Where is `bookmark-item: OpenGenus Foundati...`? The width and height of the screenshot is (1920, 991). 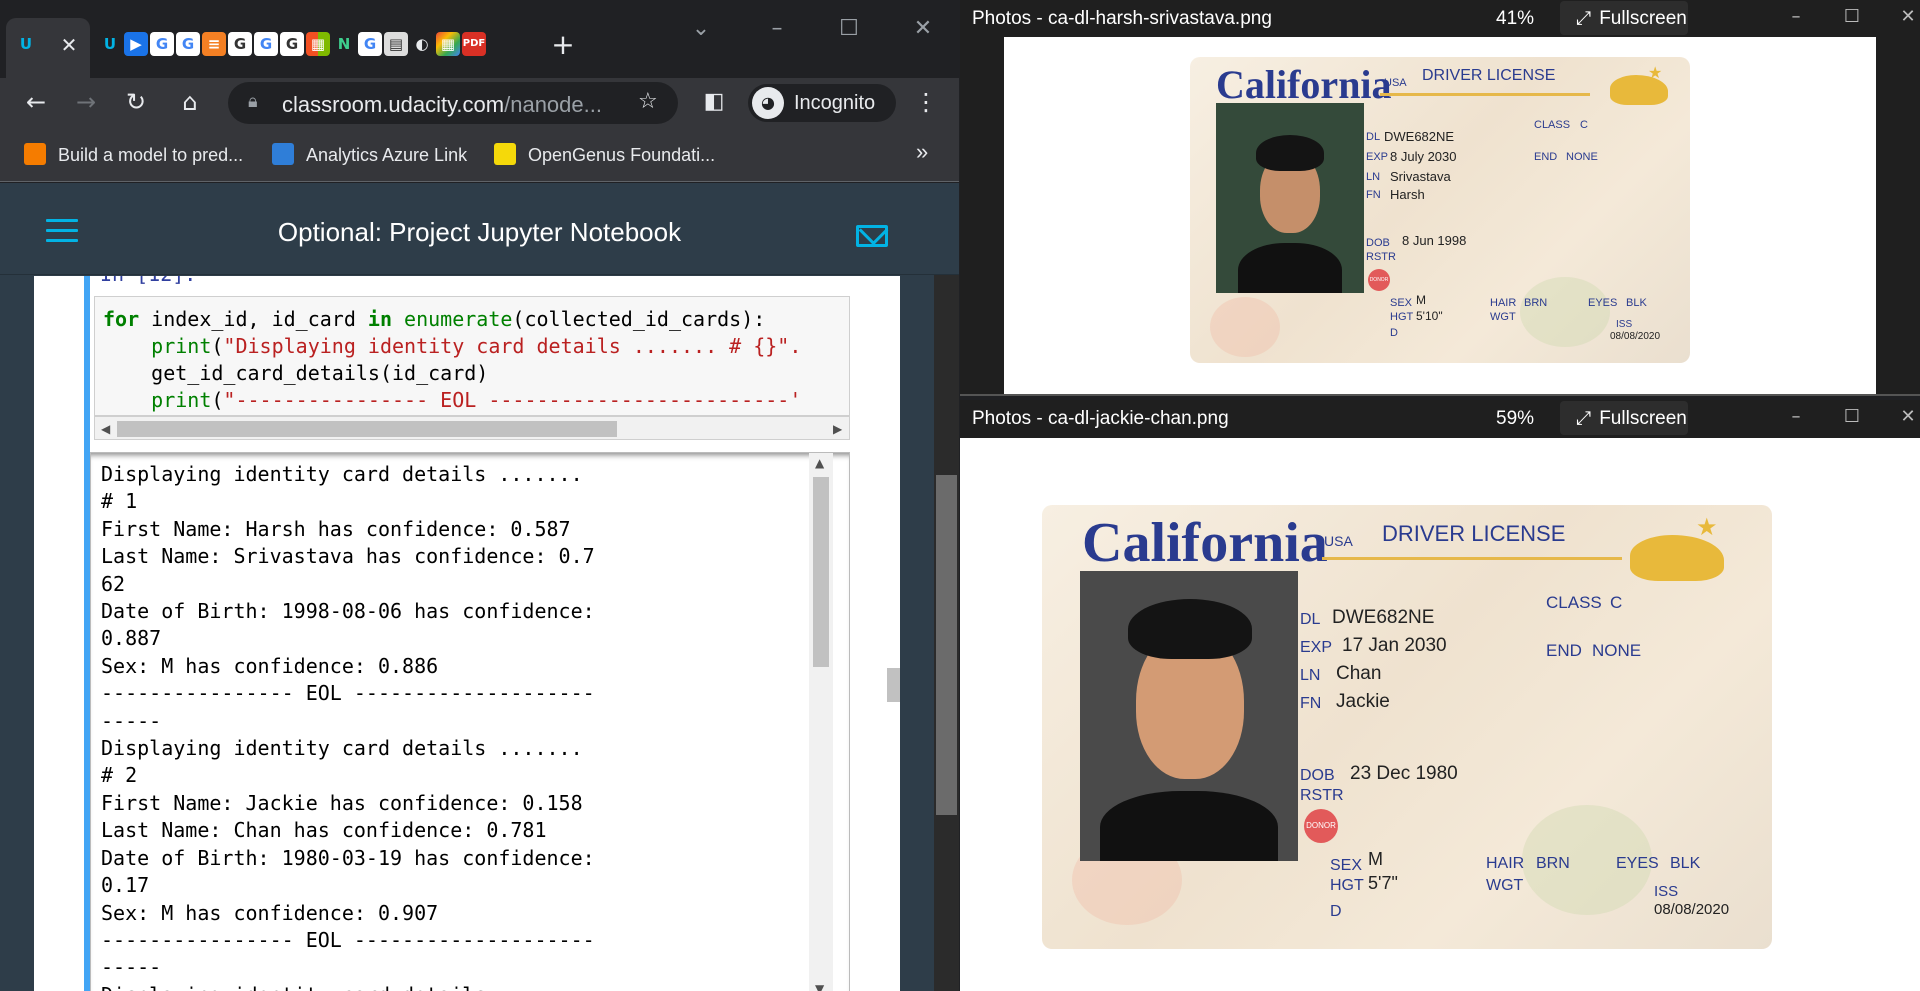
bookmark-item: OpenGenus Foundati... is located at coordinates (604, 154).